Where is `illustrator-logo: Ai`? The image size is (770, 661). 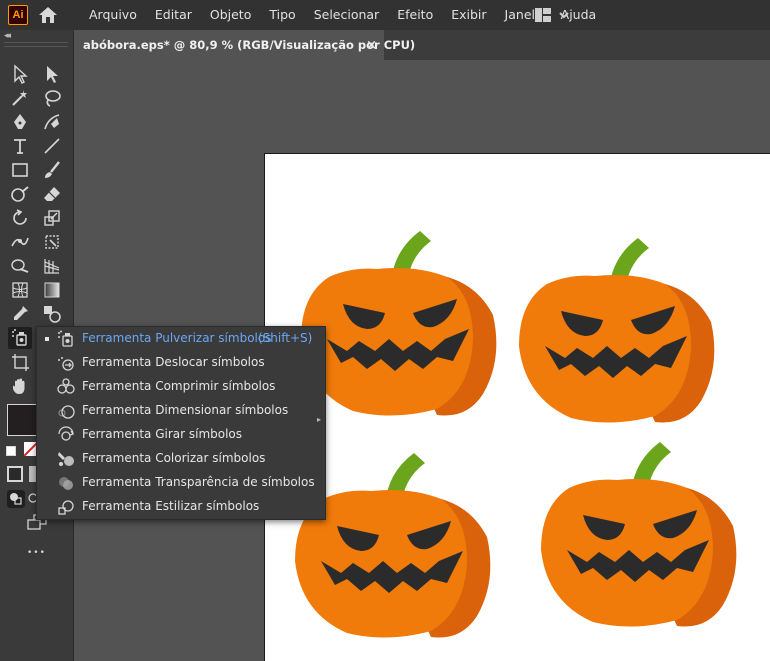 illustrator-logo: Ai is located at coordinates (18, 15).